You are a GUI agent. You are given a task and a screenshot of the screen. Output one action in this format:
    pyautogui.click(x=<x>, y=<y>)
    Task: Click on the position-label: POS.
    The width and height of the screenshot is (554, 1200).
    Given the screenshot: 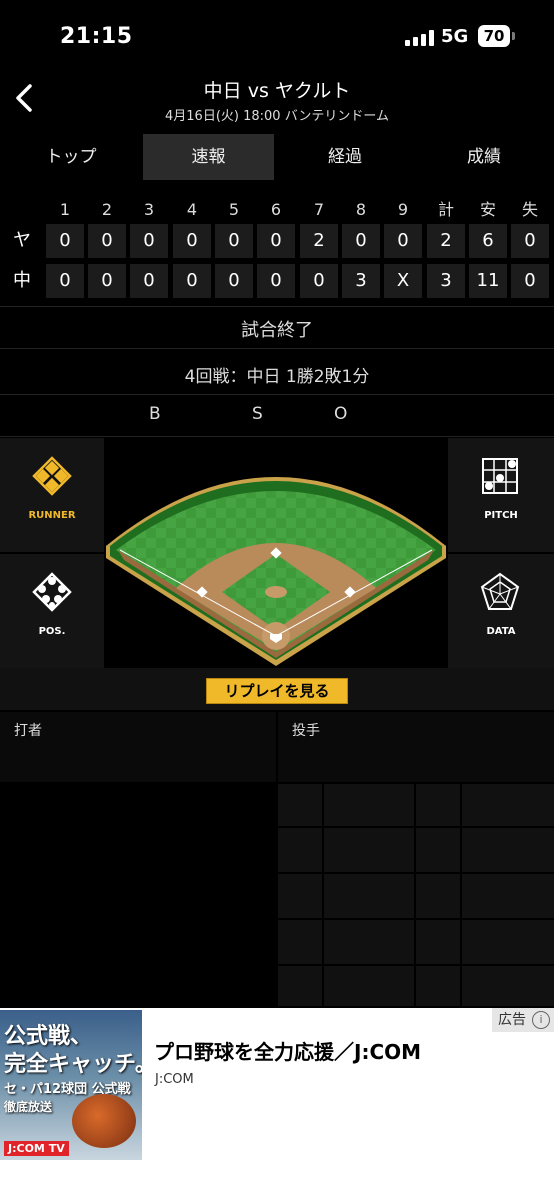 What is the action you would take?
    pyautogui.click(x=52, y=631)
    